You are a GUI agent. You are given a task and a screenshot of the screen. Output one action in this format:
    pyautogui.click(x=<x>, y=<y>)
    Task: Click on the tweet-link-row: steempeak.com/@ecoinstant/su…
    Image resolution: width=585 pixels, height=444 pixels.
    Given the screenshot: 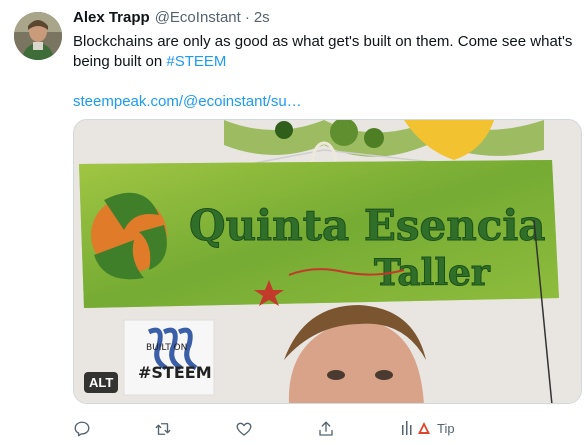 What is the action you would take?
    pyautogui.click(x=327, y=102)
    